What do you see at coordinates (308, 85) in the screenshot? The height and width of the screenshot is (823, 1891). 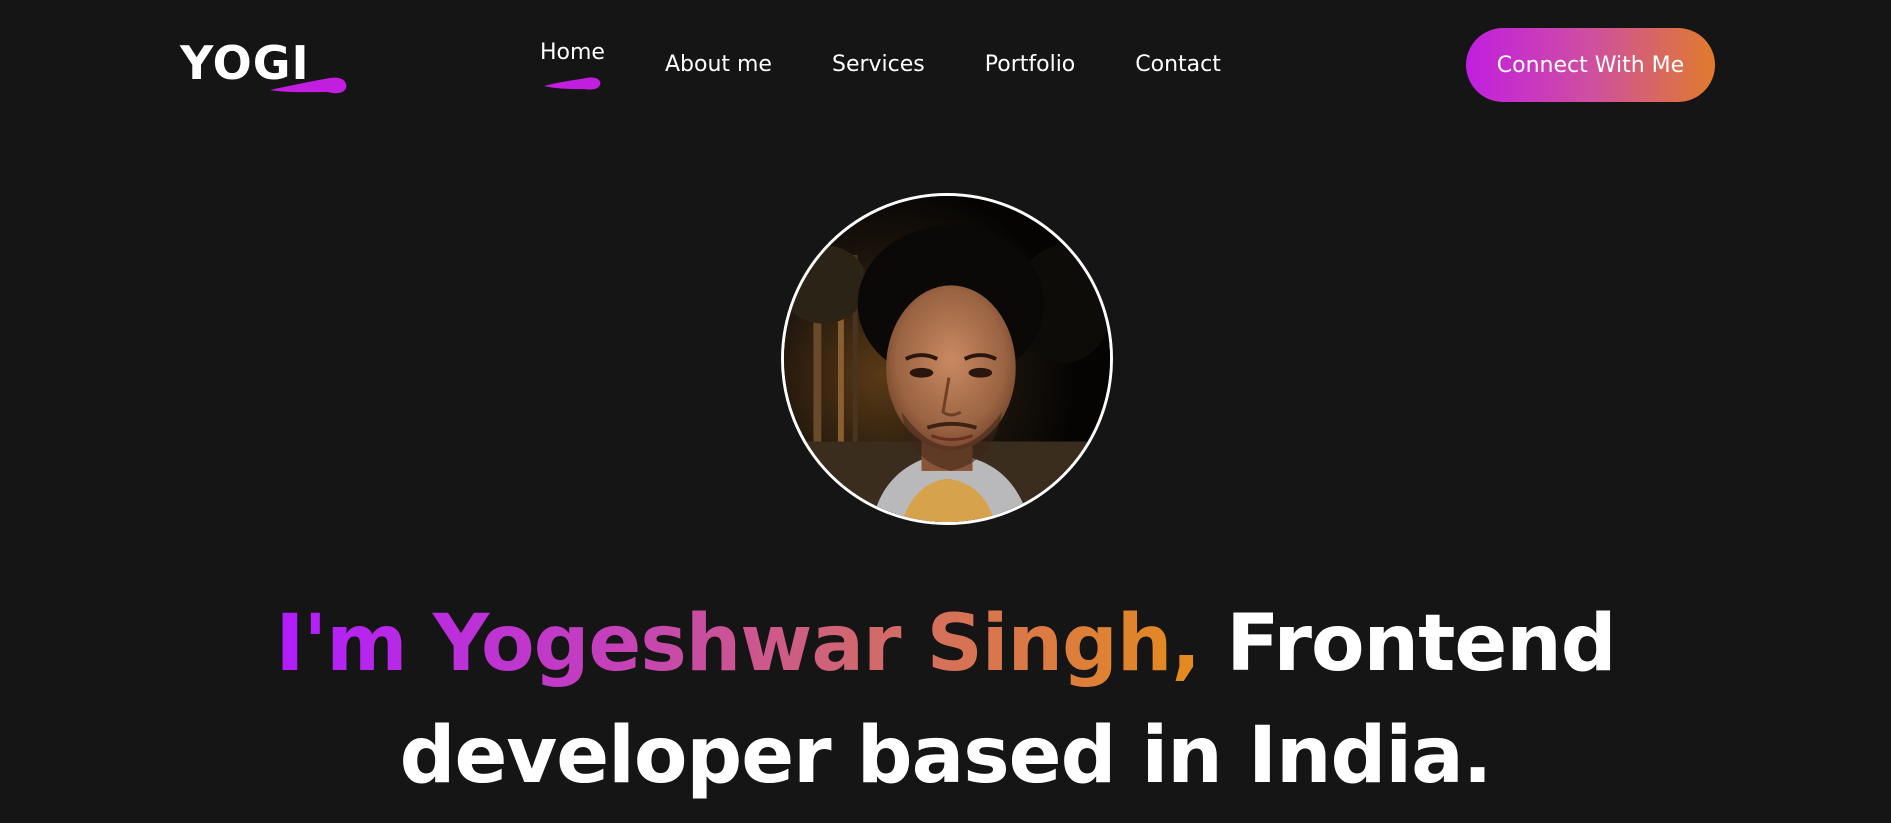 I see `logo-swoosh-icon` at bounding box center [308, 85].